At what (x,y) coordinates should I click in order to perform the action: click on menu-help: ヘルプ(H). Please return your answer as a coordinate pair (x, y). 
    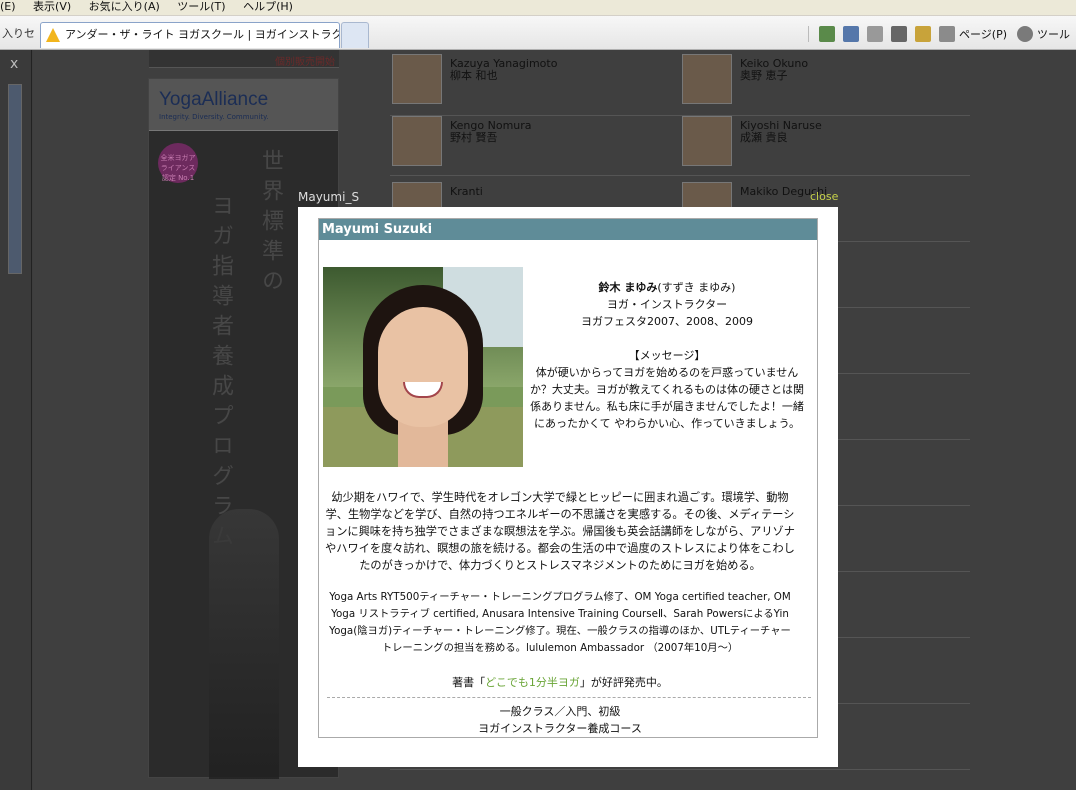
    Looking at the image, I should click on (268, 7).